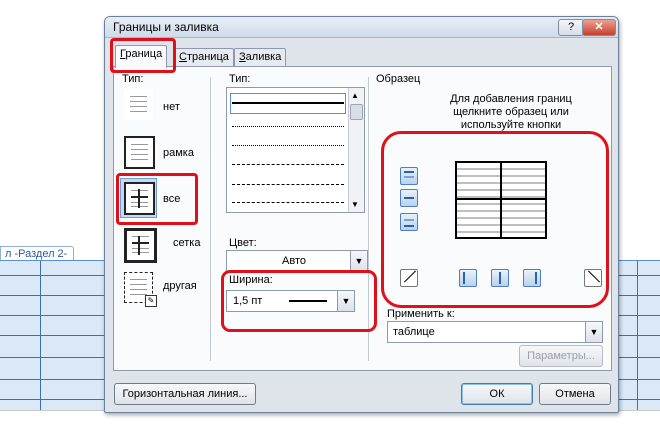  Describe the element at coordinates (532, 278) in the screenshot. I see `border-right-button` at that location.